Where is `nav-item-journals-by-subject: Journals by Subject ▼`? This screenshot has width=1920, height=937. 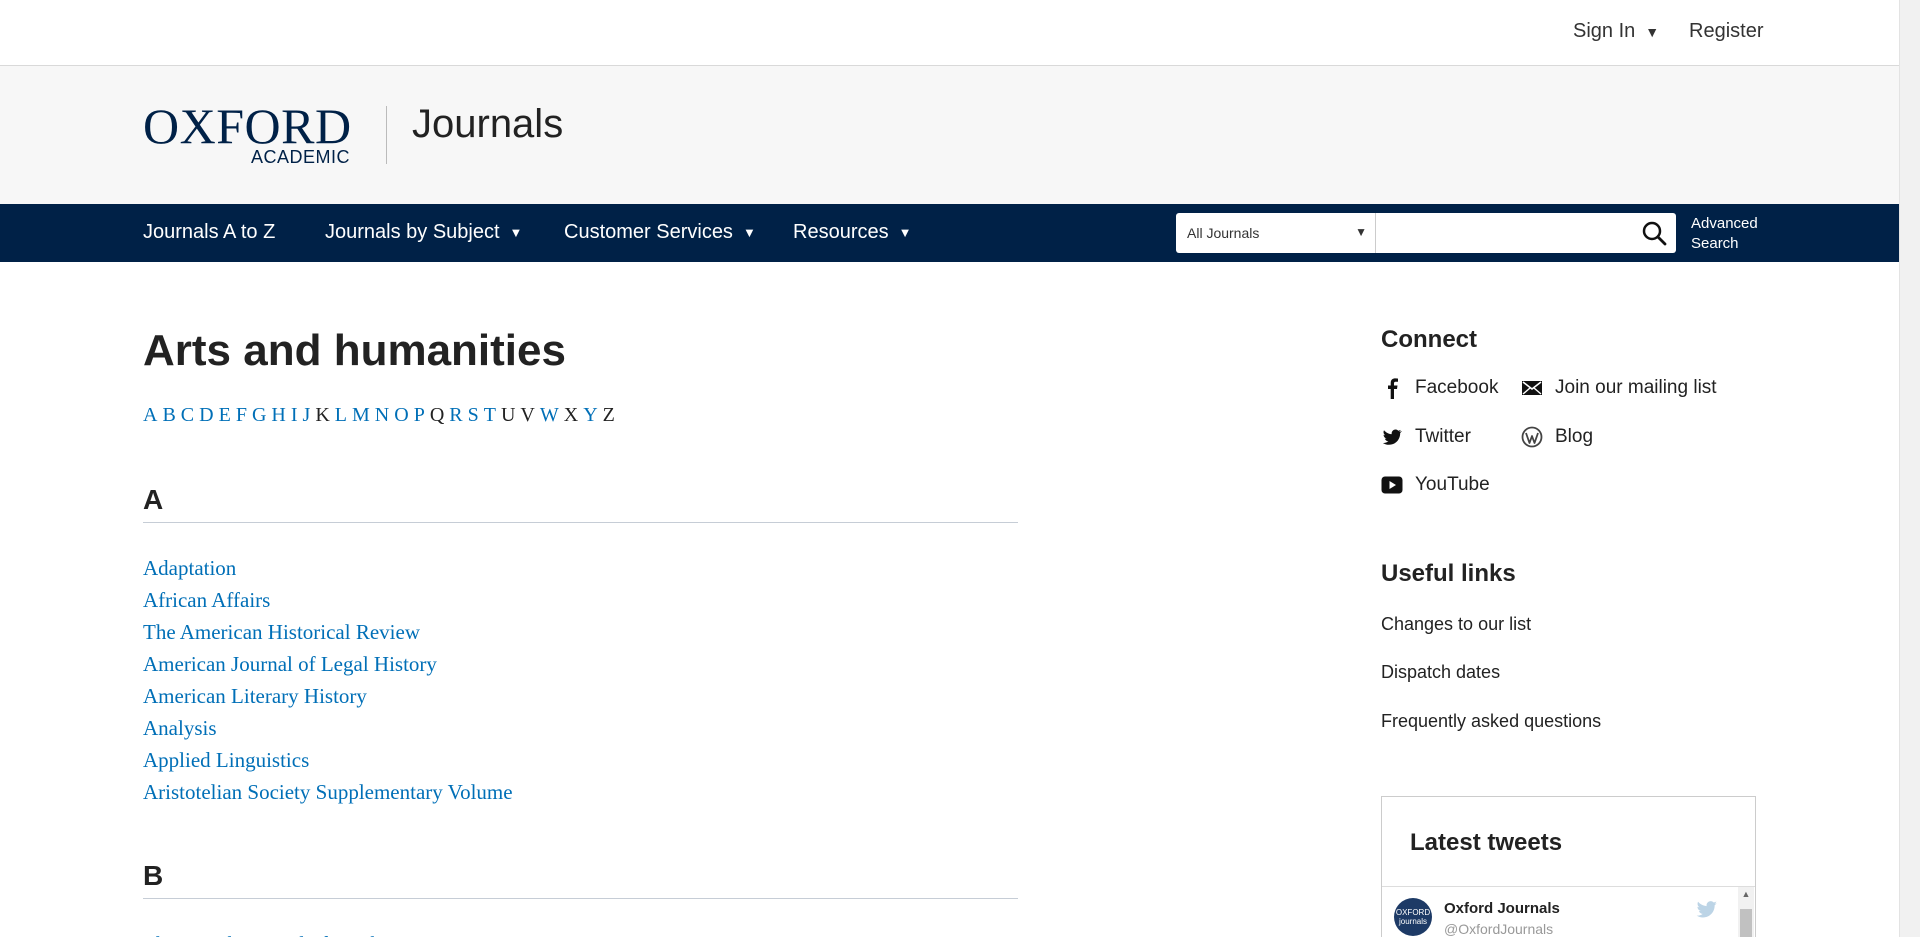 nav-item-journals-by-subject: Journals by Subject ▼ is located at coordinates (423, 232).